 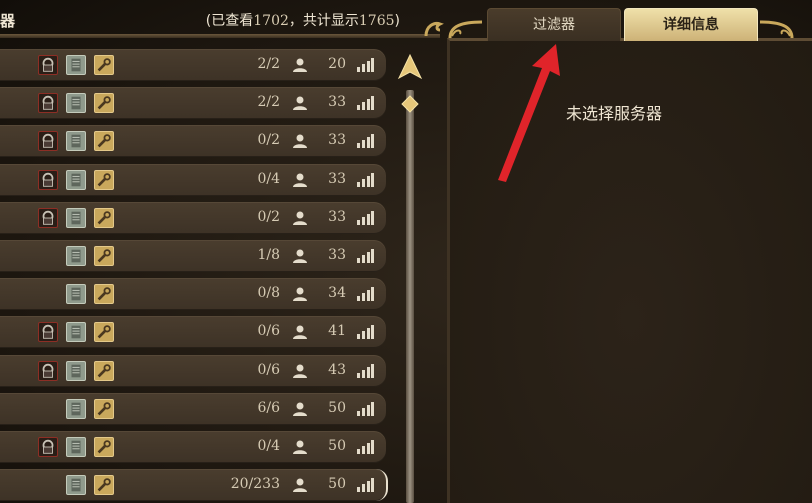 What do you see at coordinates (410, 67) in the screenshot?
I see `scroll-up-arrow-icon` at bounding box center [410, 67].